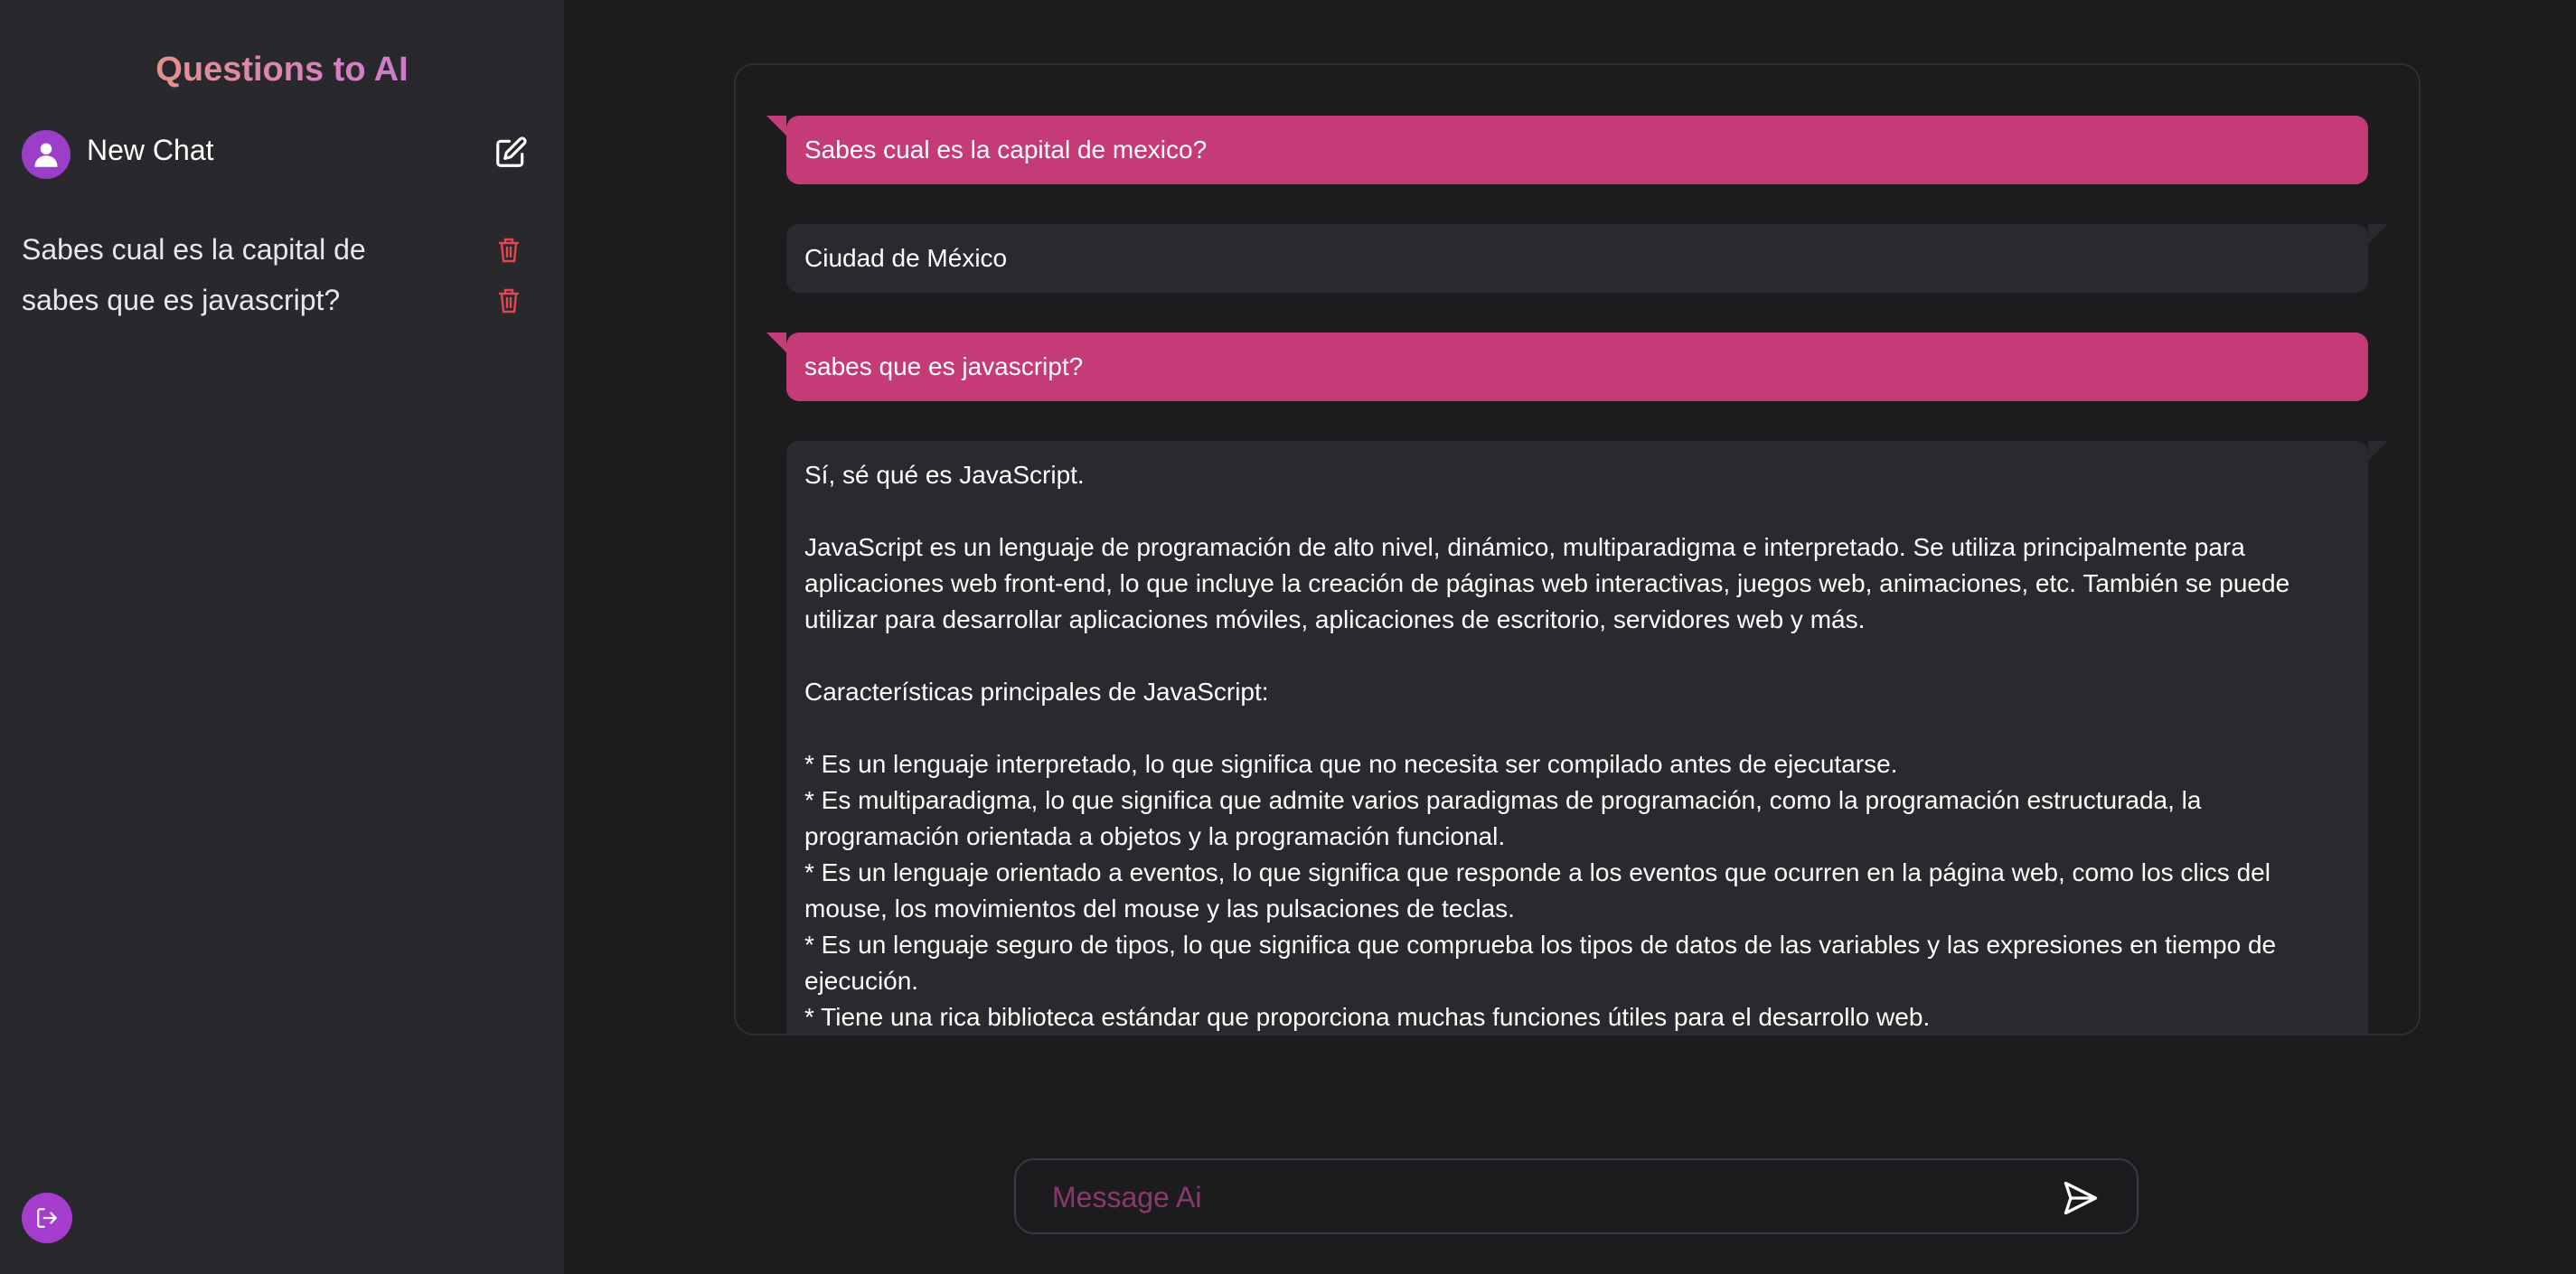 The image size is (2576, 1274). Describe the element at coordinates (1567, 367) in the screenshot. I see `user-message: sabes que es javascript?` at that location.